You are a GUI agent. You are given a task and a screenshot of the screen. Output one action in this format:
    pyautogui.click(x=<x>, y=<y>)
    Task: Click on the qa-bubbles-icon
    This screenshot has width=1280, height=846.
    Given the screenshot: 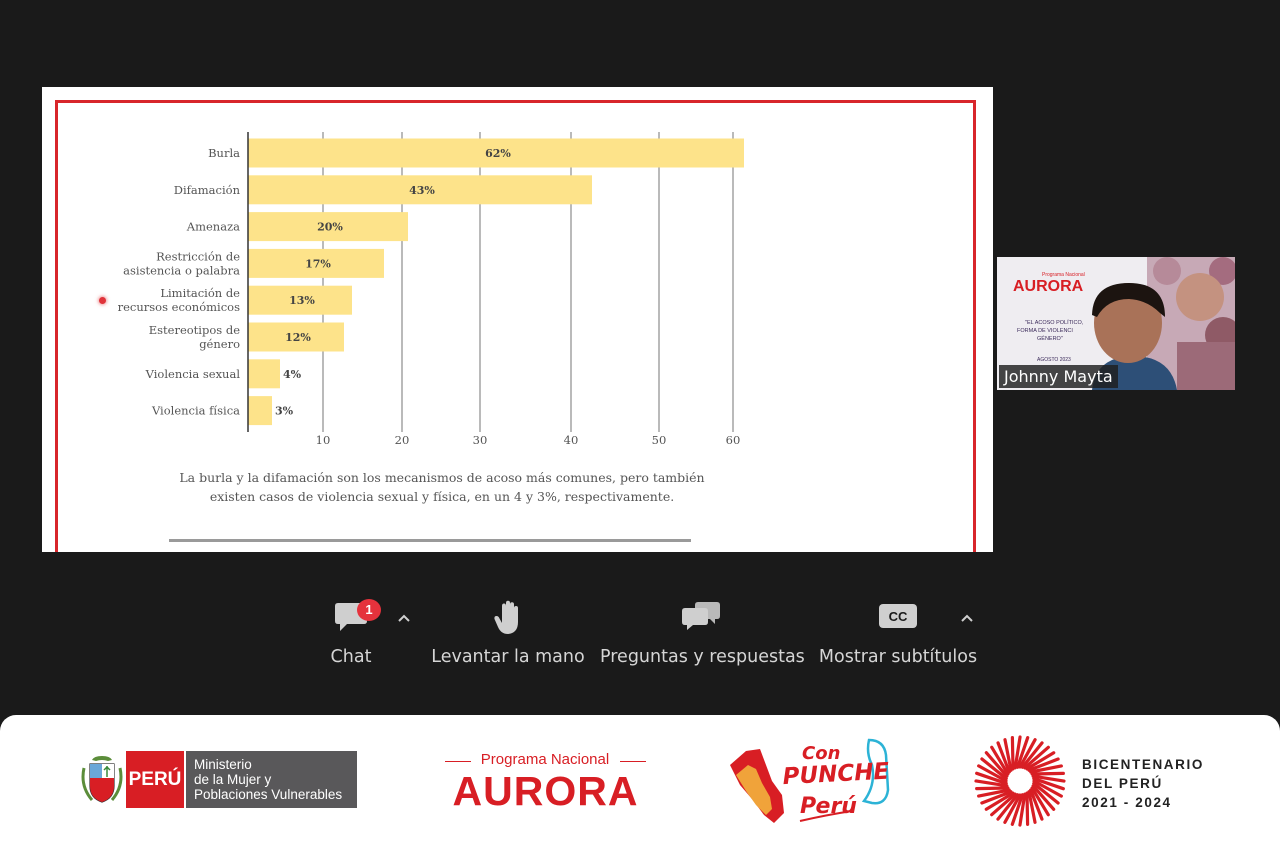 What is the action you would take?
    pyautogui.click(x=701, y=616)
    